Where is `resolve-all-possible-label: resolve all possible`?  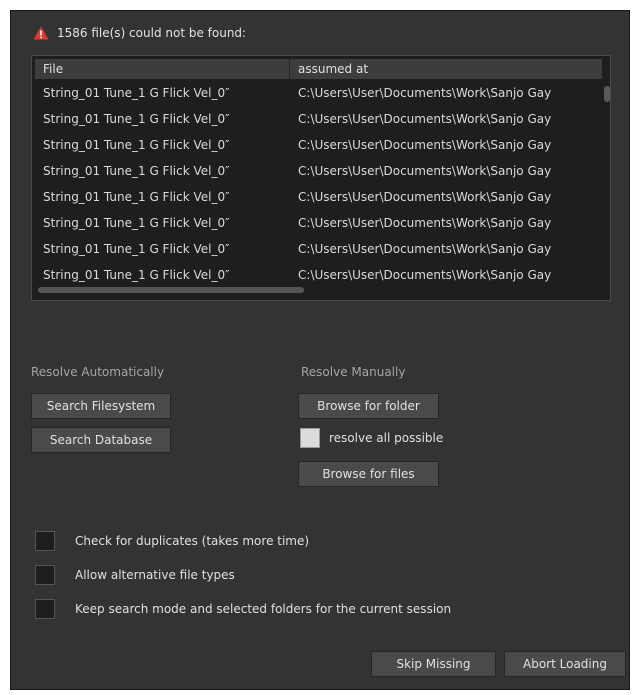
resolve-all-possible-label: resolve all possible is located at coordinates (386, 438).